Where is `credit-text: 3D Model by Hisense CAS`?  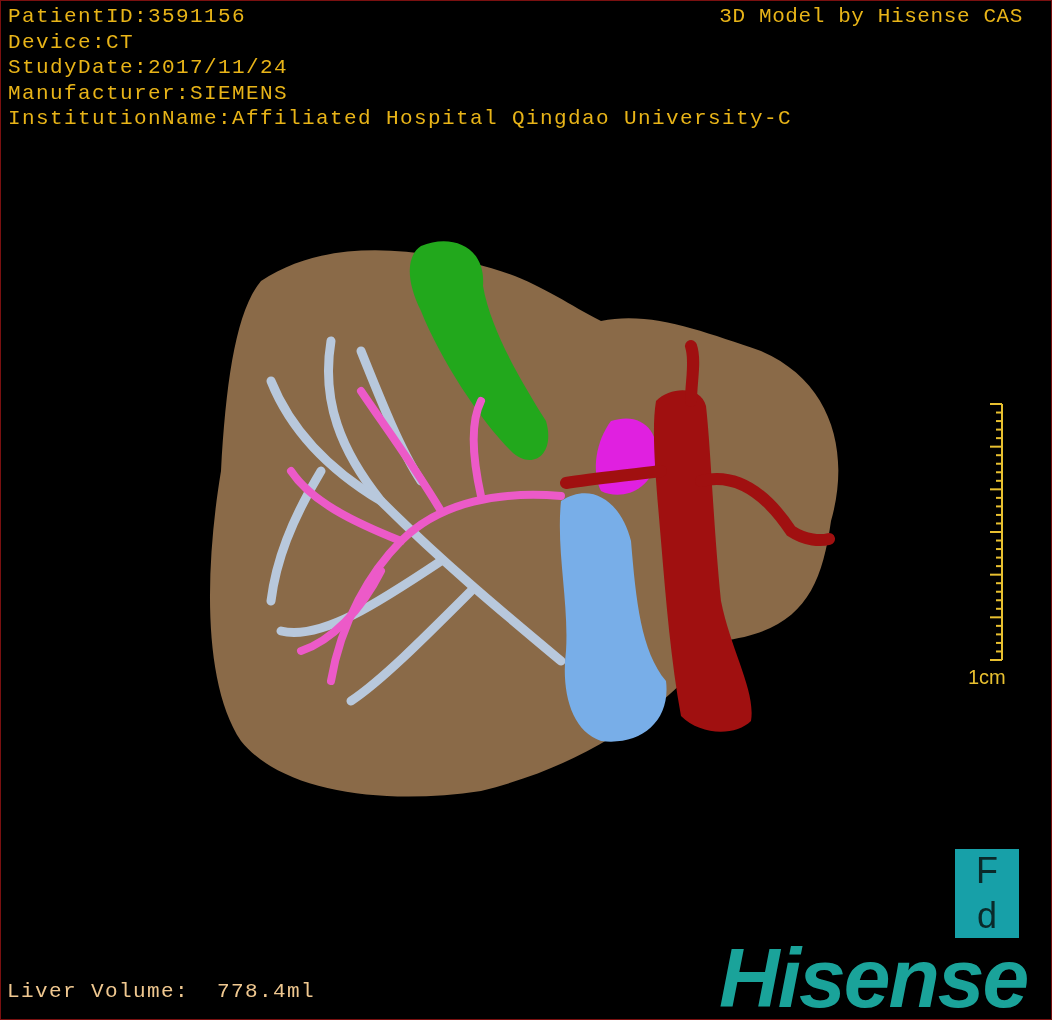 credit-text: 3D Model by Hisense CAS is located at coordinates (871, 17).